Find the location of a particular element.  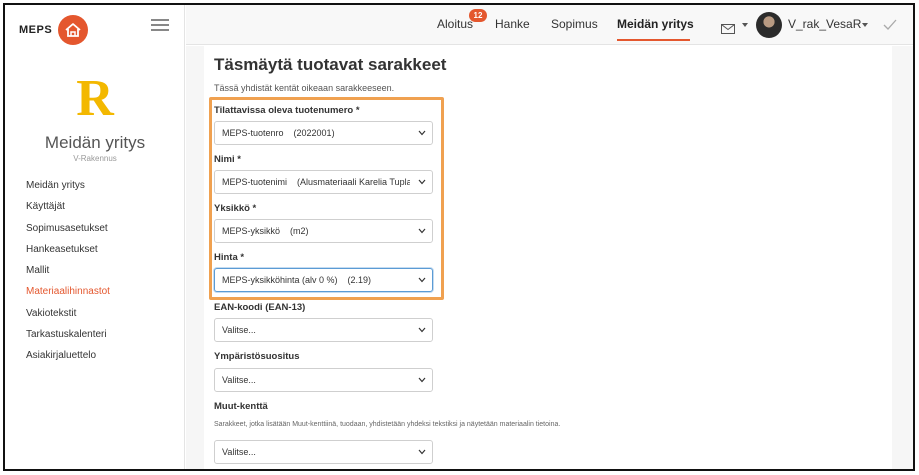

tab-hanke: Hanke is located at coordinates (512, 24).